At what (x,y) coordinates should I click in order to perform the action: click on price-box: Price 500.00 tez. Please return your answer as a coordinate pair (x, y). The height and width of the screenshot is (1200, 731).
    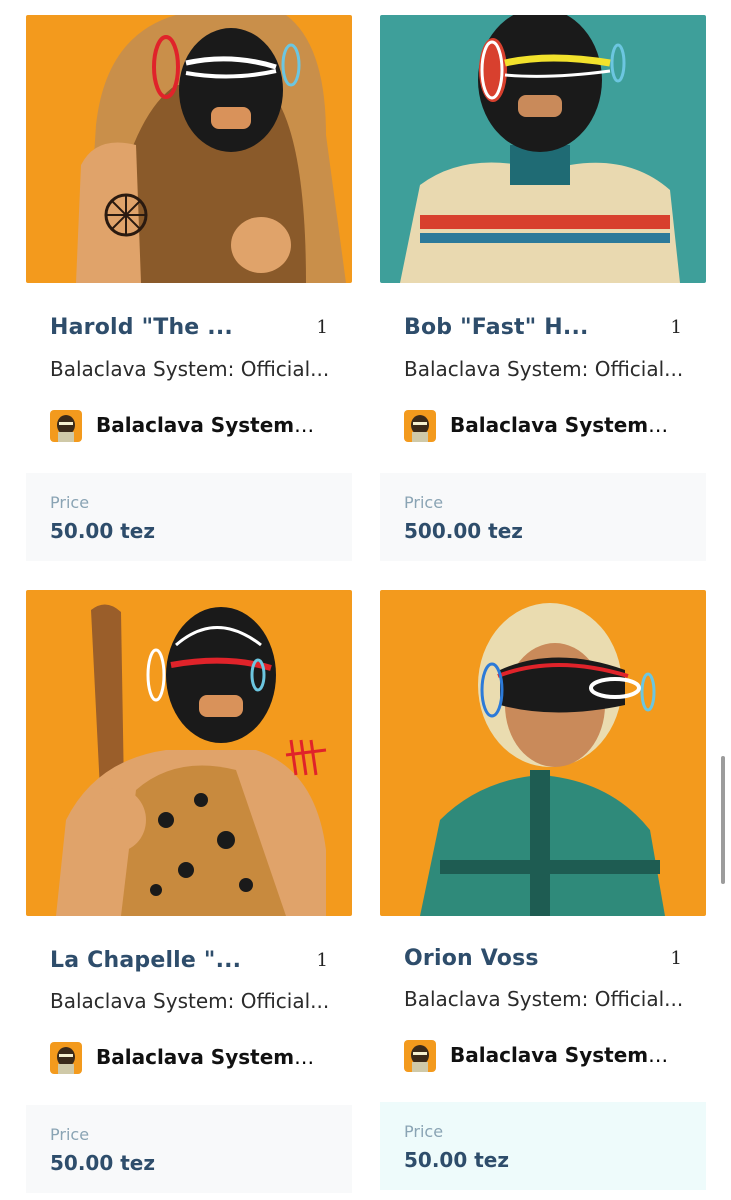
    Looking at the image, I should click on (543, 517).